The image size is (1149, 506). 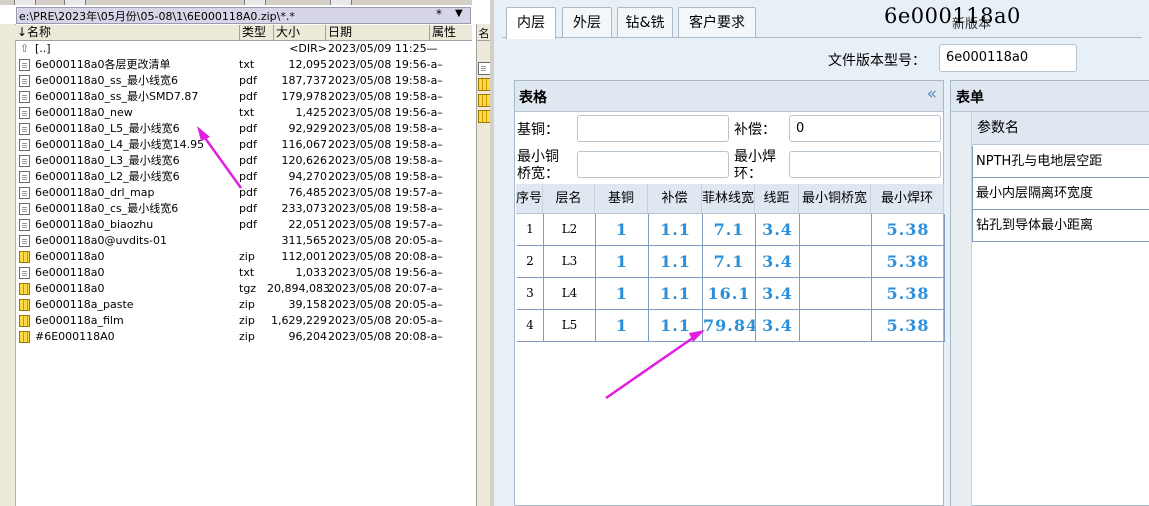 I want to click on param-row: 钻孔到导体最小距离, so click(x=1060, y=226).